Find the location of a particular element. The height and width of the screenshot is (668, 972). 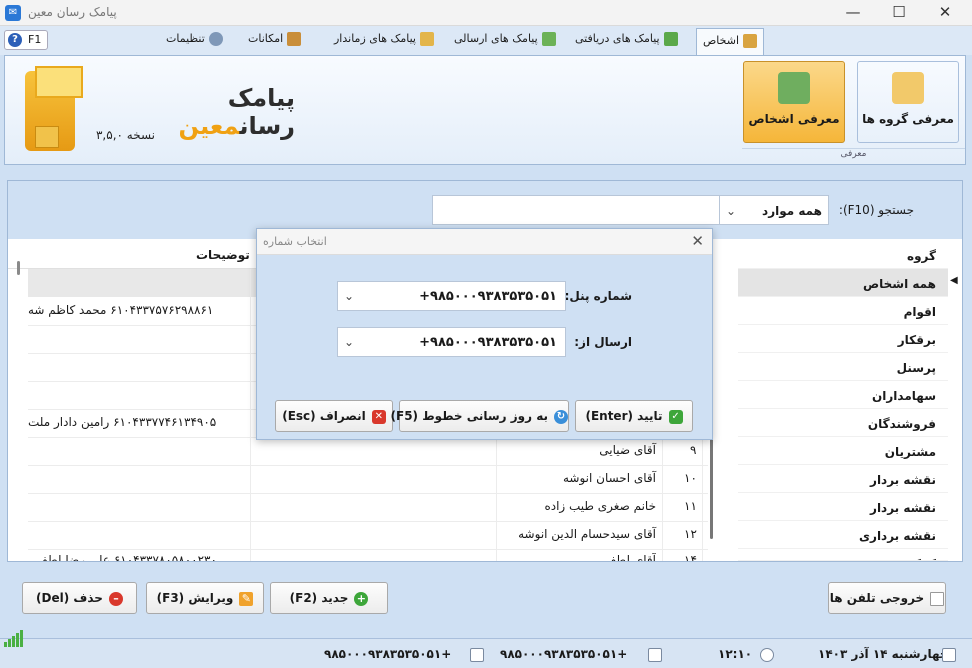

refresh-icon: ↻ is located at coordinates (561, 416).